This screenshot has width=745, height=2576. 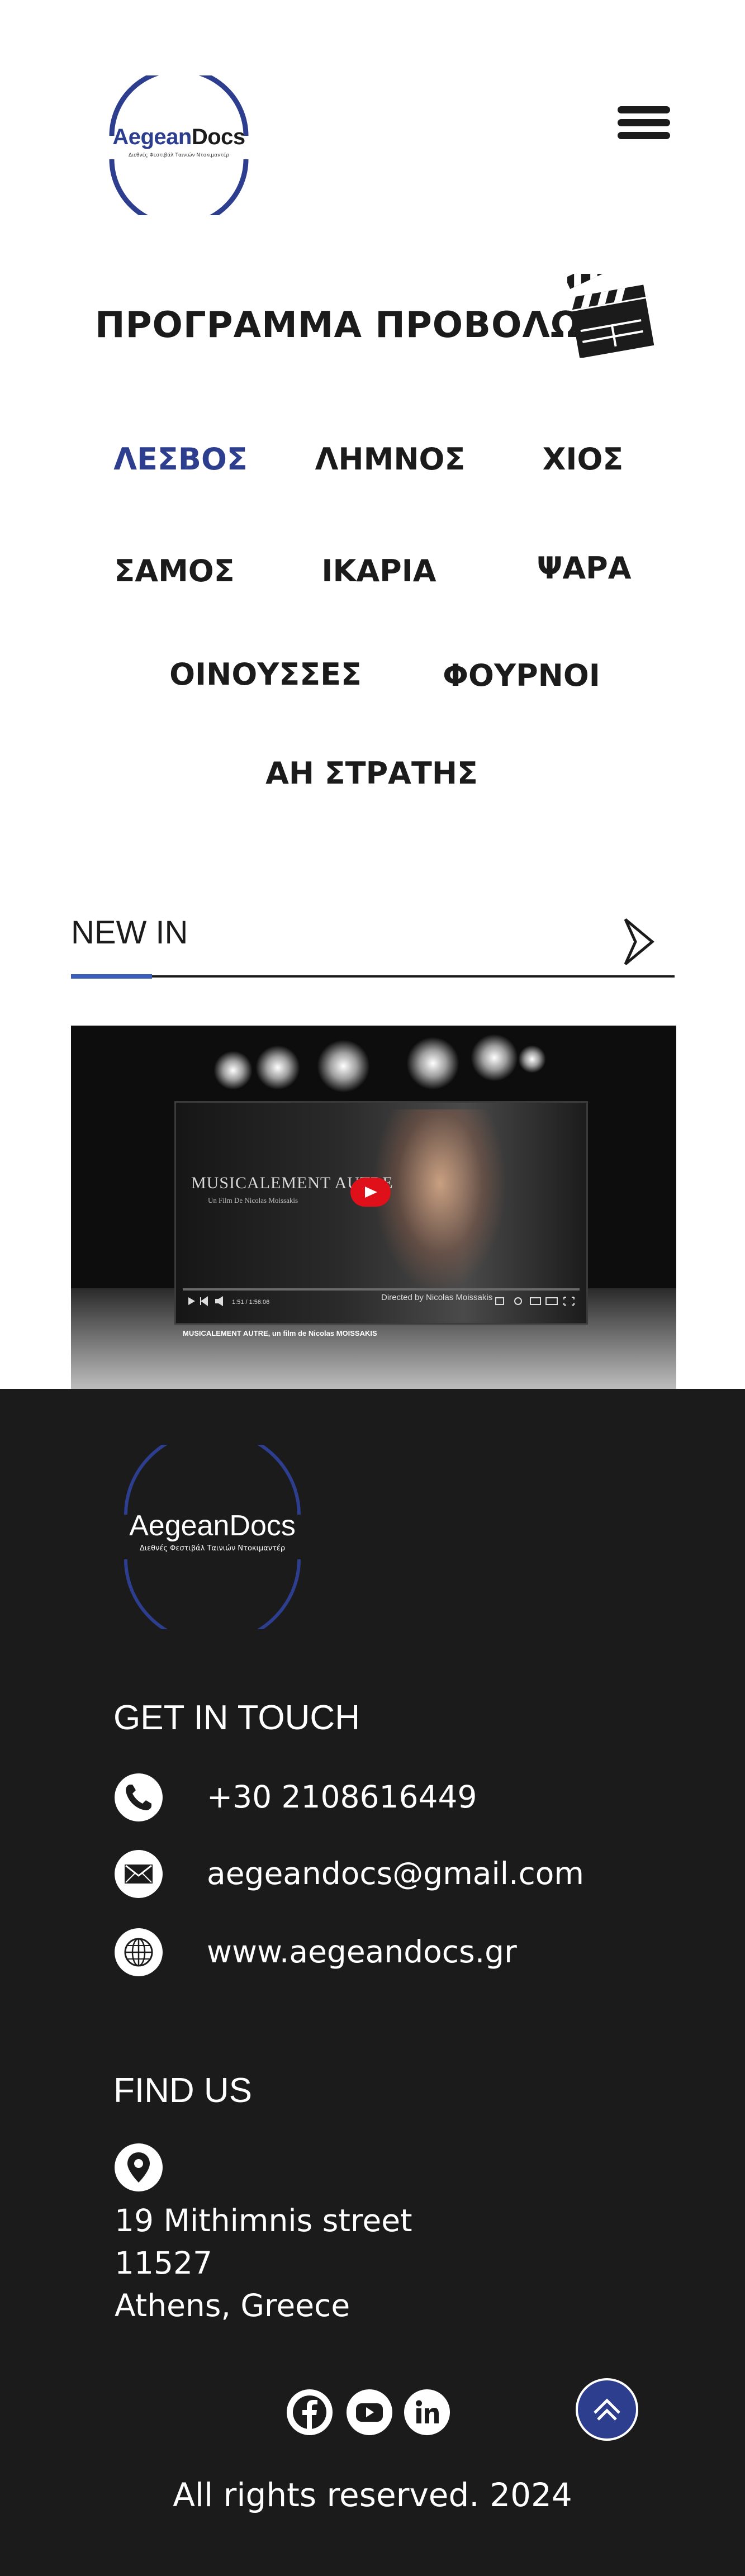 I want to click on footer-logo-tagline: Διεθνές Φεστιβάλ Ταινιών Ντοκιμαντέρ, so click(x=212, y=1548).